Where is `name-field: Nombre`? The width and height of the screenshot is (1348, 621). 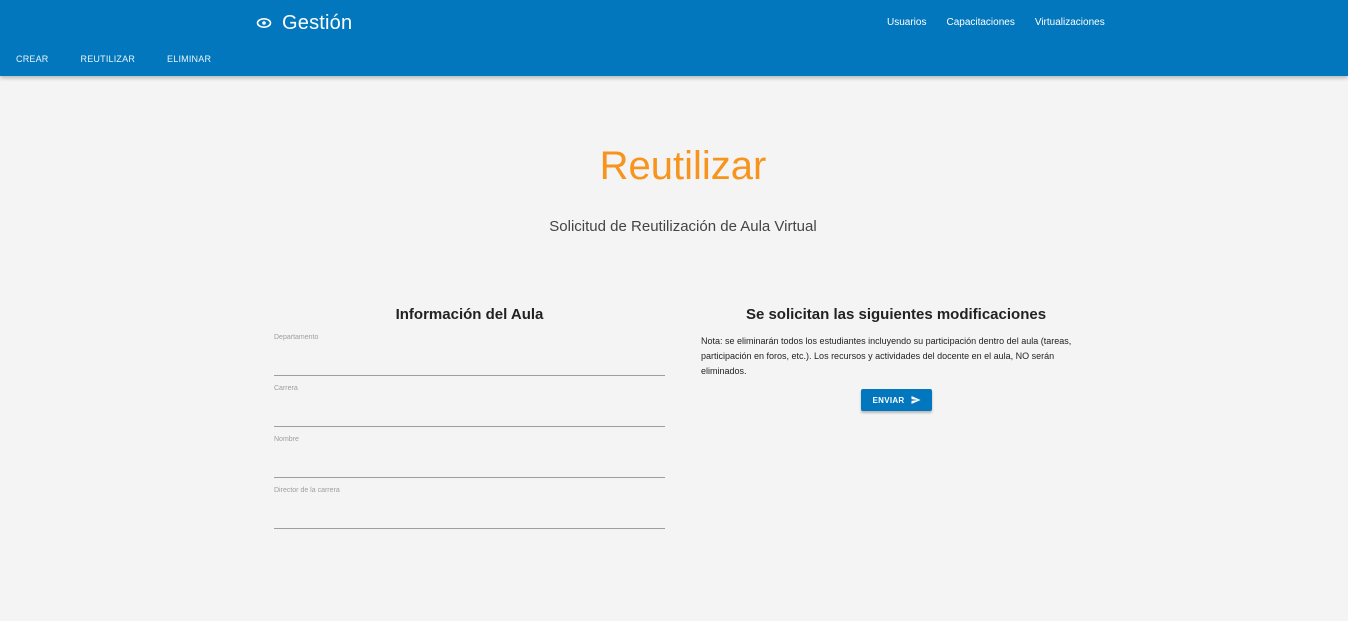
name-field: Nombre is located at coordinates (469, 457).